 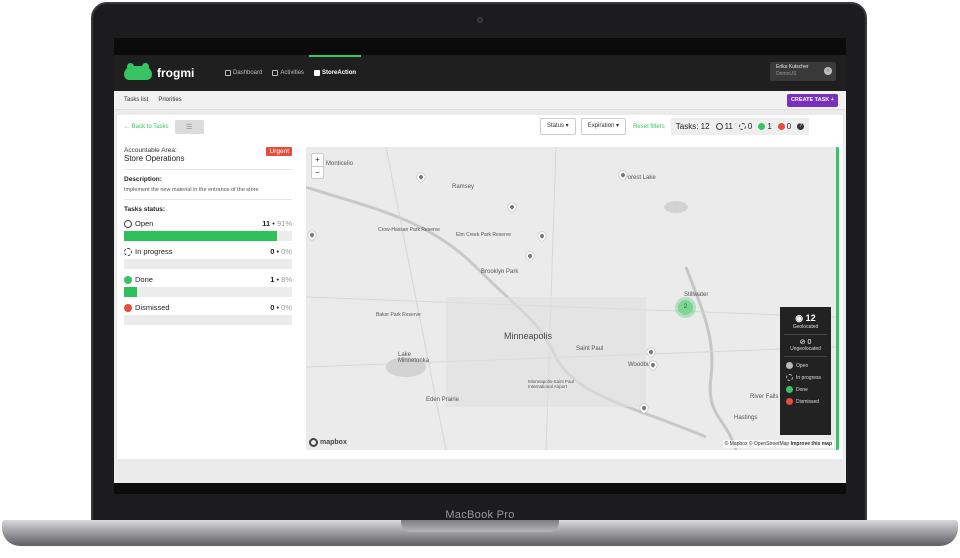 I want to click on reset-filters-link: Reset filters, so click(x=649, y=127).